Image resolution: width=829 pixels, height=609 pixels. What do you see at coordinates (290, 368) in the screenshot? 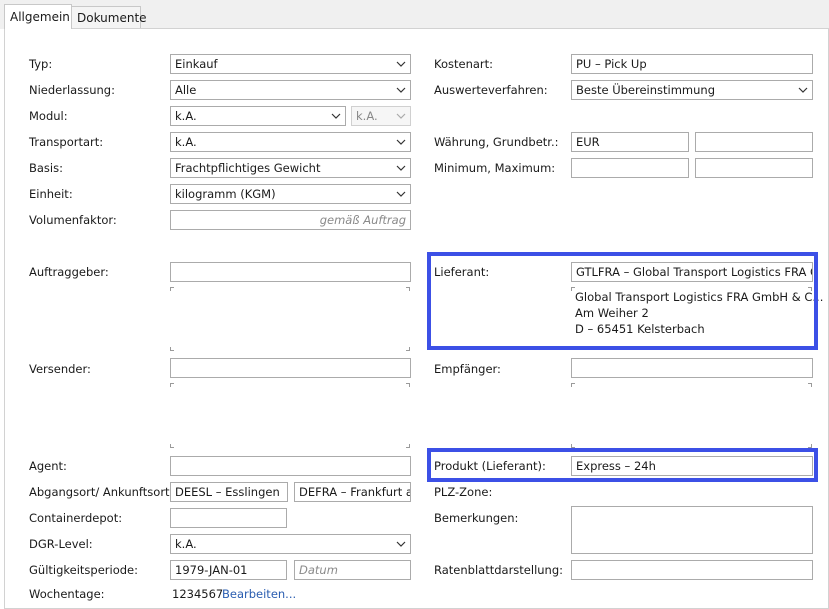
I see `versender-input` at bounding box center [290, 368].